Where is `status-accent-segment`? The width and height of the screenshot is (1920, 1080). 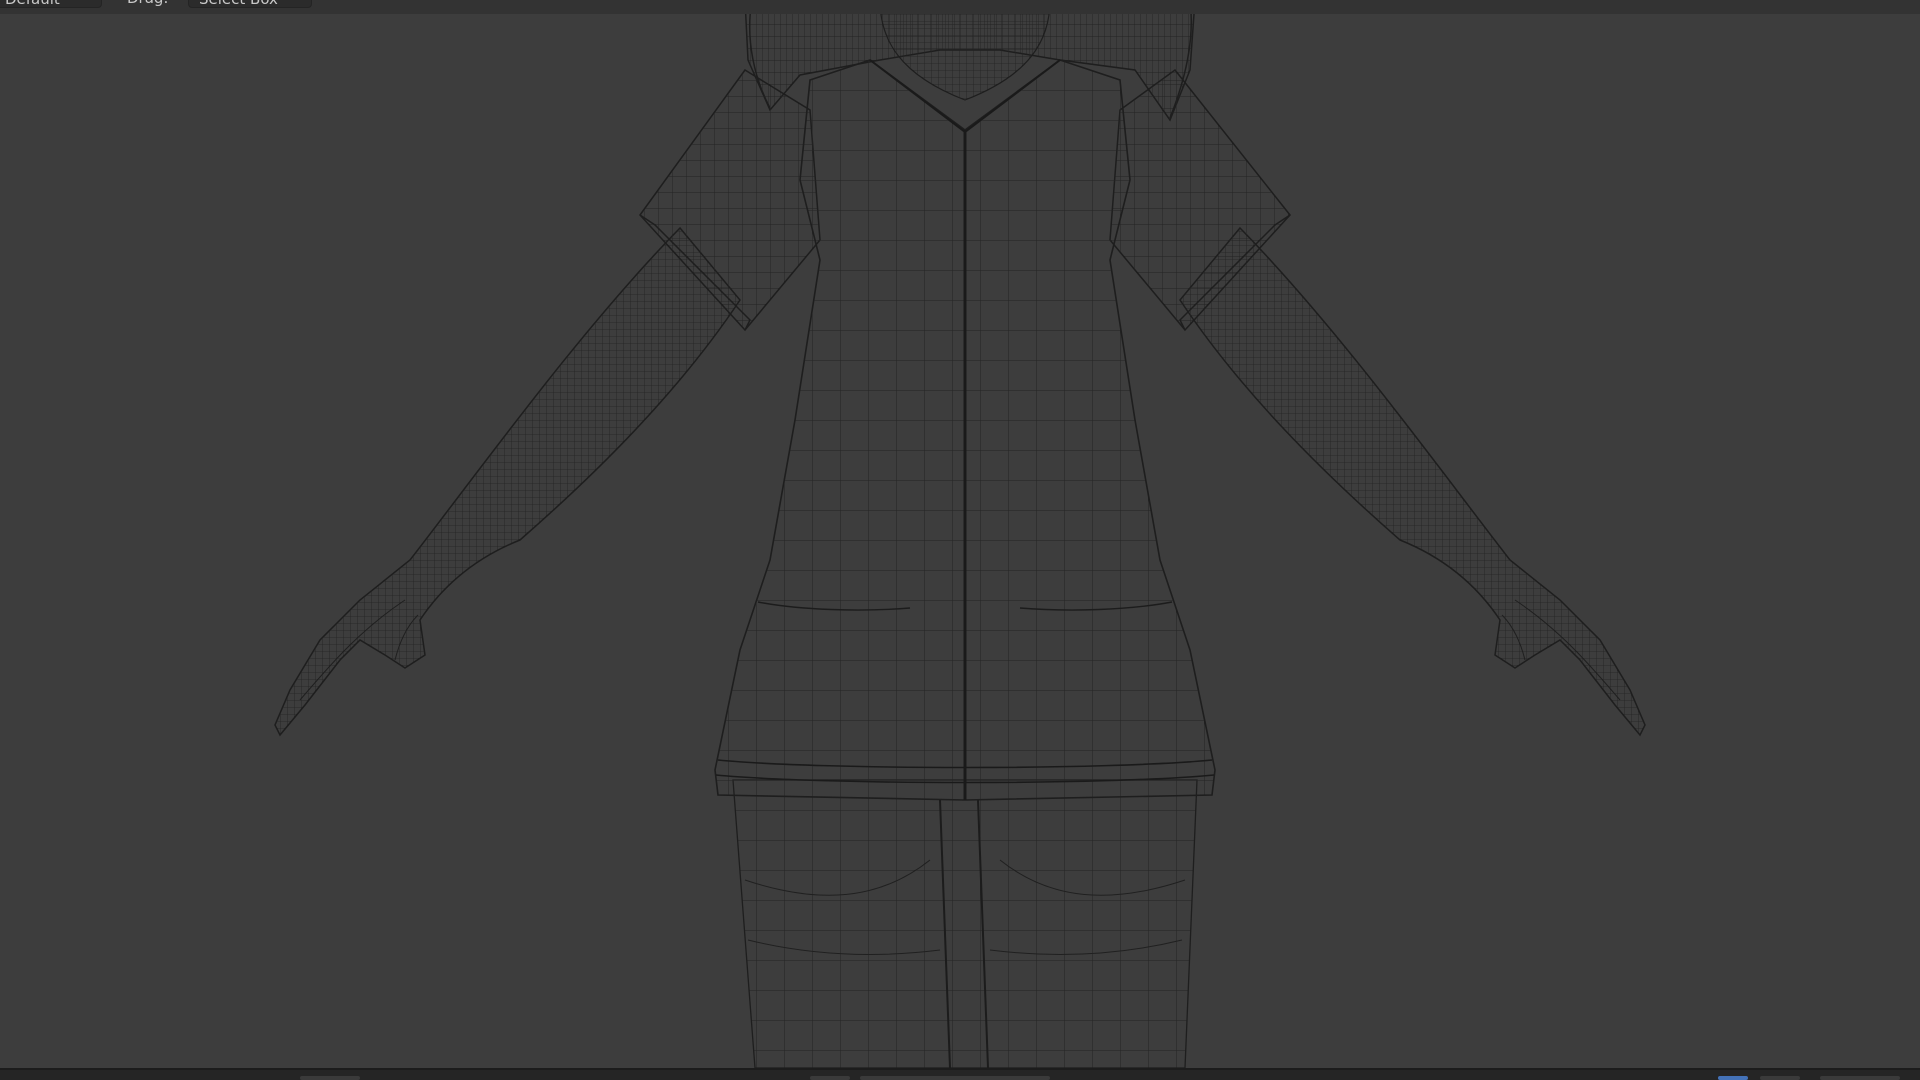 status-accent-segment is located at coordinates (1733, 1078).